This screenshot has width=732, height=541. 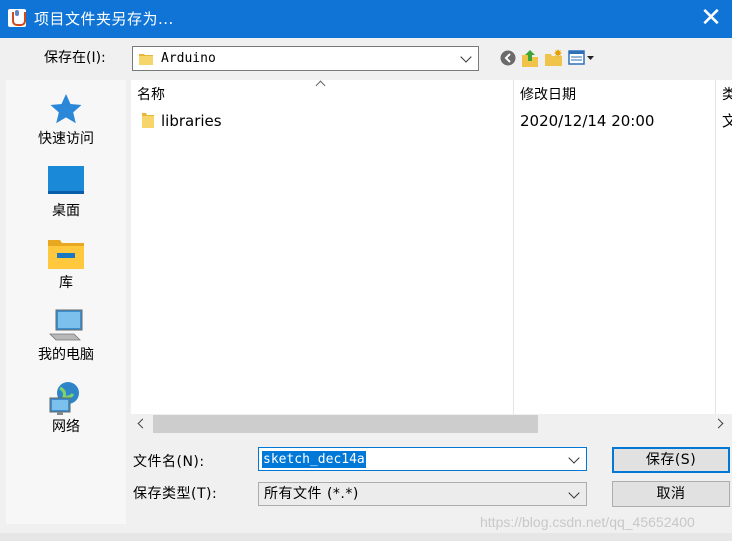 I want to click on place-computer: 我的电脑, so click(x=66, y=335).